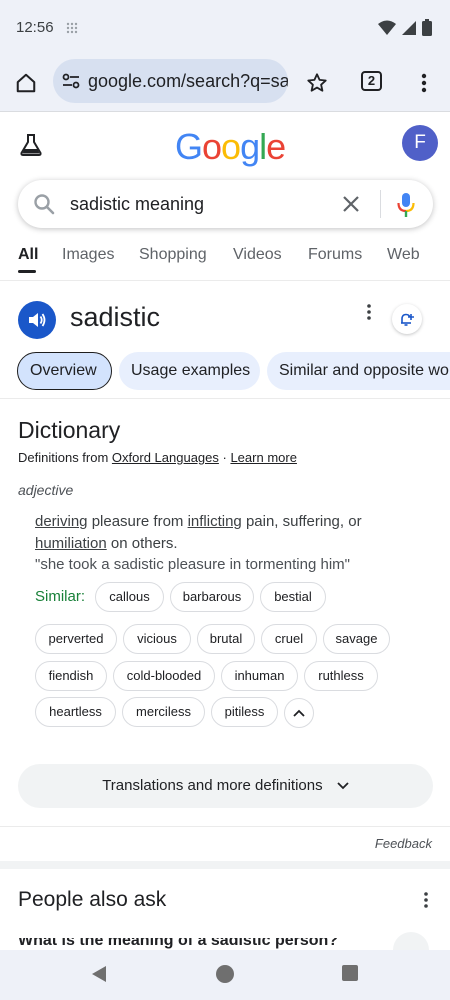 This screenshot has height=1000, width=450. What do you see at coordinates (420, 143) in the screenshot?
I see `account-avatar: F` at bounding box center [420, 143].